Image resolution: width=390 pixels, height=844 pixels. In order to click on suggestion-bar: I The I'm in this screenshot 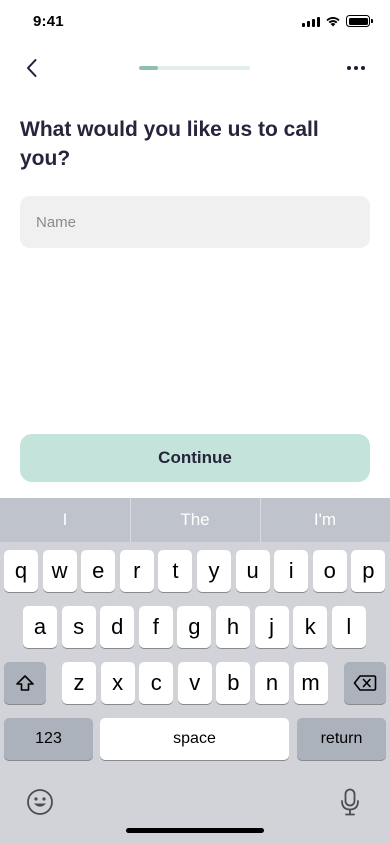, I will do `click(195, 520)`.